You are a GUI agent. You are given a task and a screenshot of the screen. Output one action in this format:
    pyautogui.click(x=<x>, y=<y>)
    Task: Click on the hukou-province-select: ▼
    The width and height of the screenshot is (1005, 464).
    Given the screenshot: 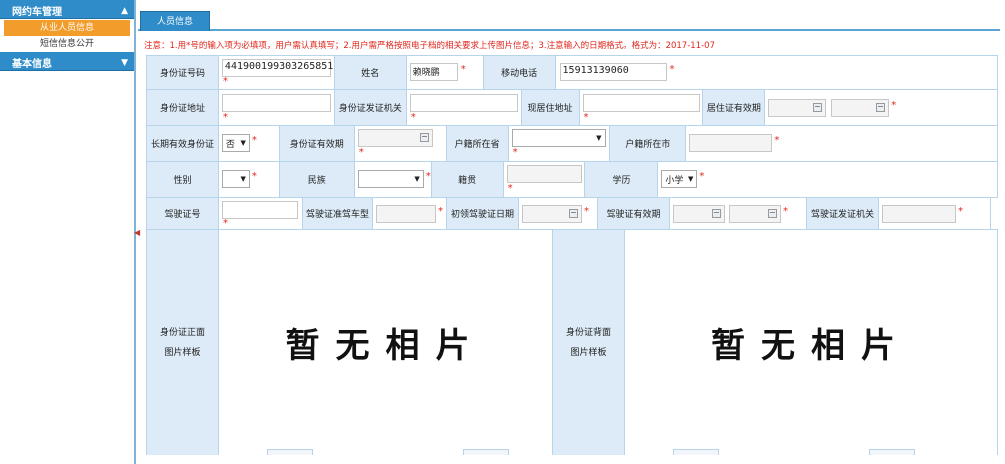 What is the action you would take?
    pyautogui.click(x=558, y=138)
    